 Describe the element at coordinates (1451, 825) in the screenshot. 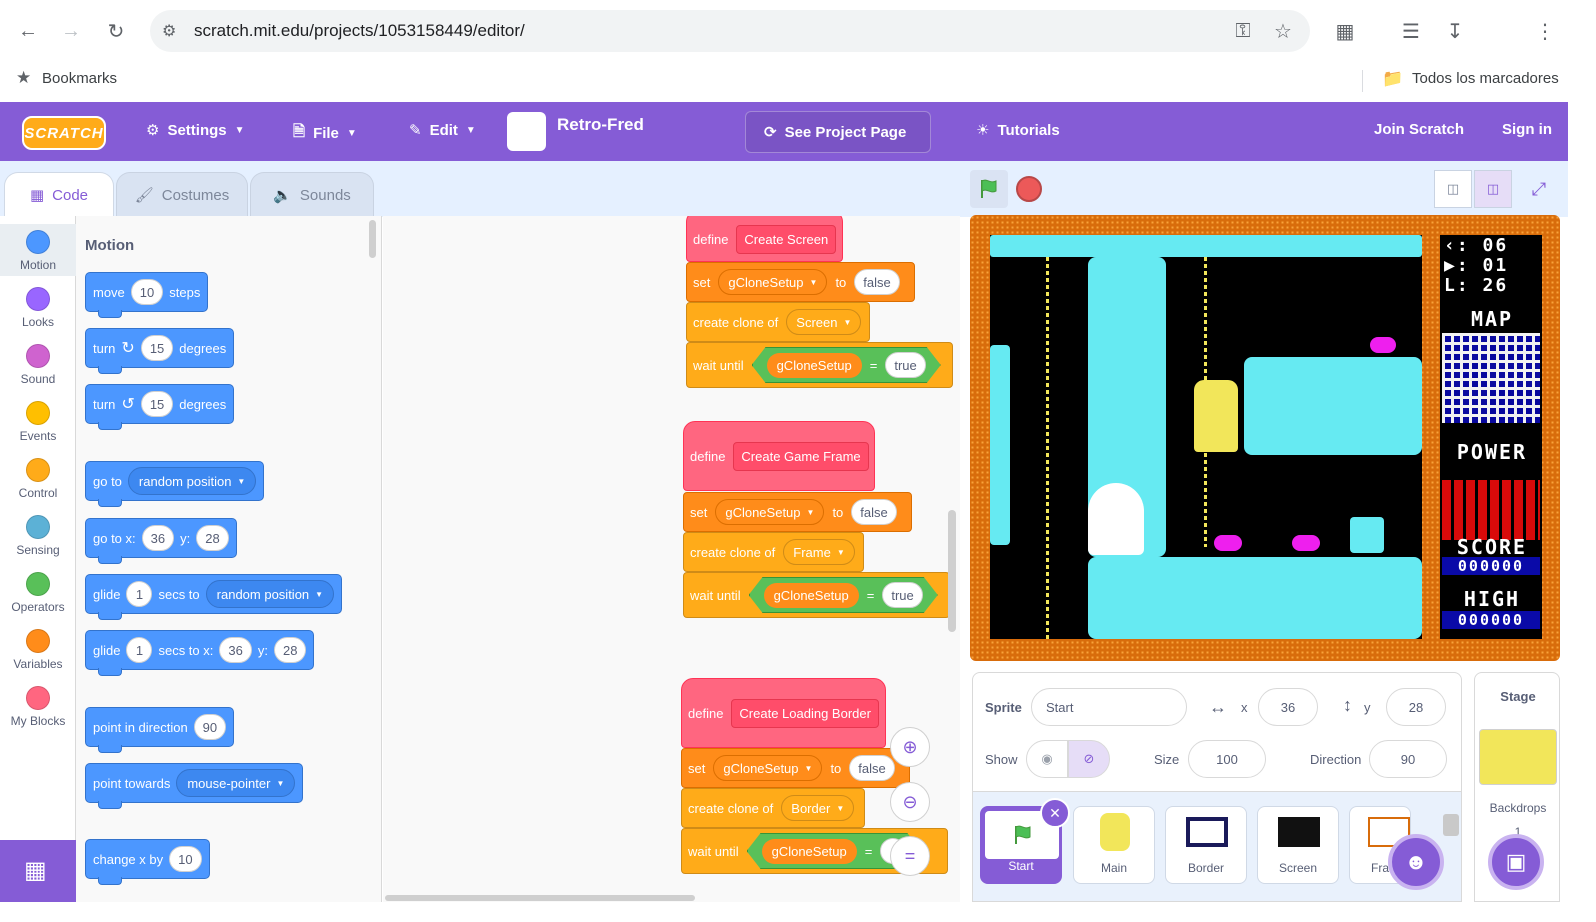

I see `sprite-list-scrollbar` at that location.